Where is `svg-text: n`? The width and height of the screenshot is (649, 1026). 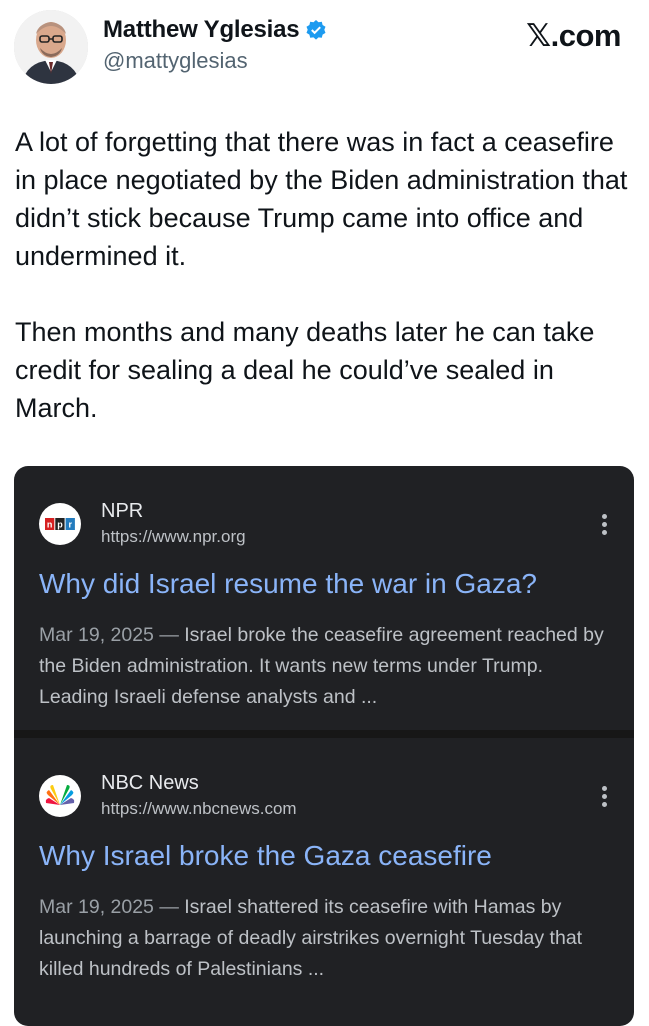
svg-text: n is located at coordinates (50, 525).